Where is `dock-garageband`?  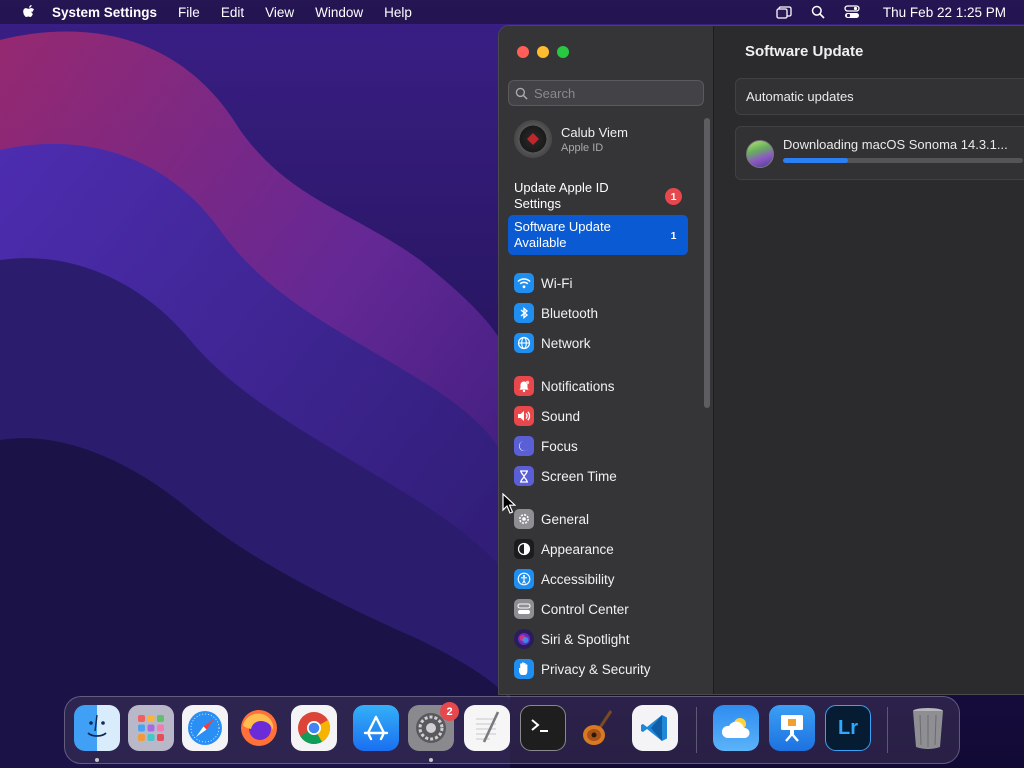 dock-garageband is located at coordinates (599, 728).